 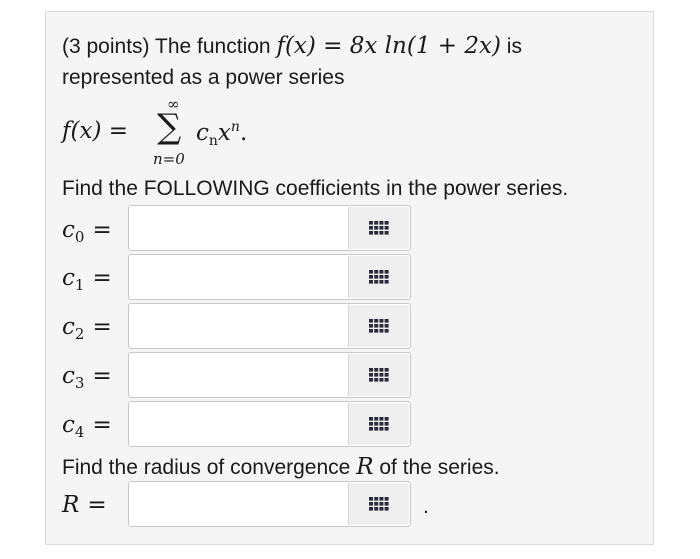 I want to click on answer-label-c4: c4 =, so click(x=87, y=426).